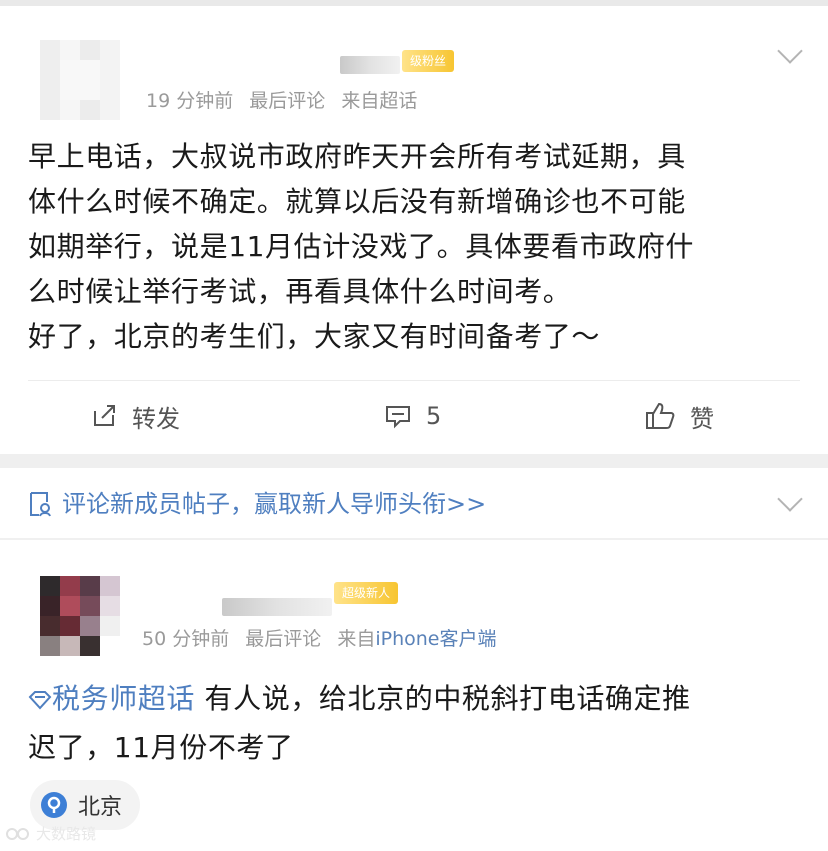 Image resolution: width=828 pixels, height=851 pixels. What do you see at coordinates (366, 593) in the screenshot?
I see `level-badge: 超级新人` at bounding box center [366, 593].